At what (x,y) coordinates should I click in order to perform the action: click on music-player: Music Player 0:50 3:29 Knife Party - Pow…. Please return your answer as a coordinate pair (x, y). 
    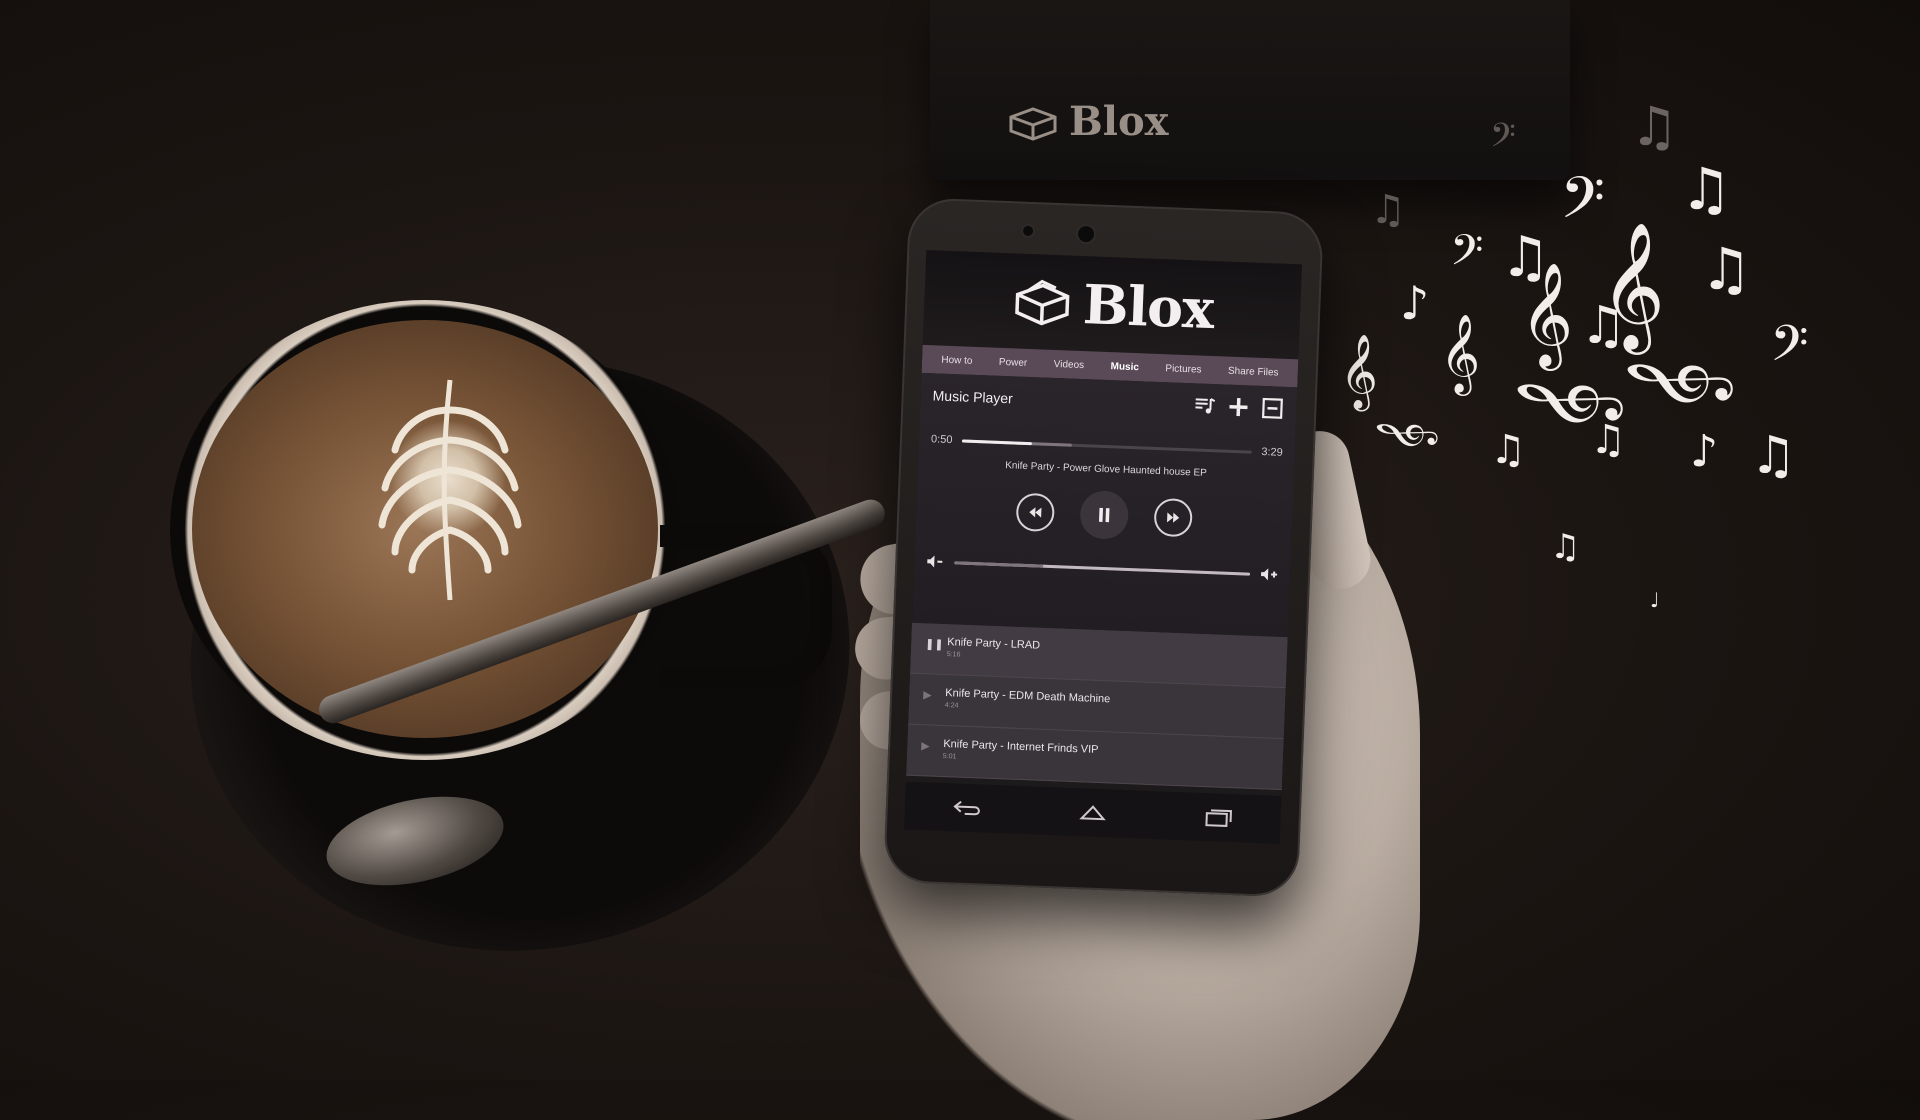
    Looking at the image, I should click on (1104, 505).